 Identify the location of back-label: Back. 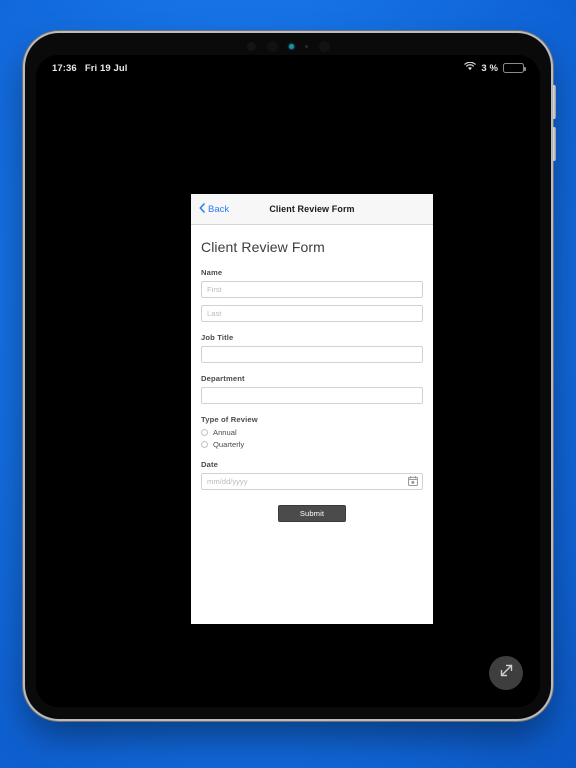
(219, 209).